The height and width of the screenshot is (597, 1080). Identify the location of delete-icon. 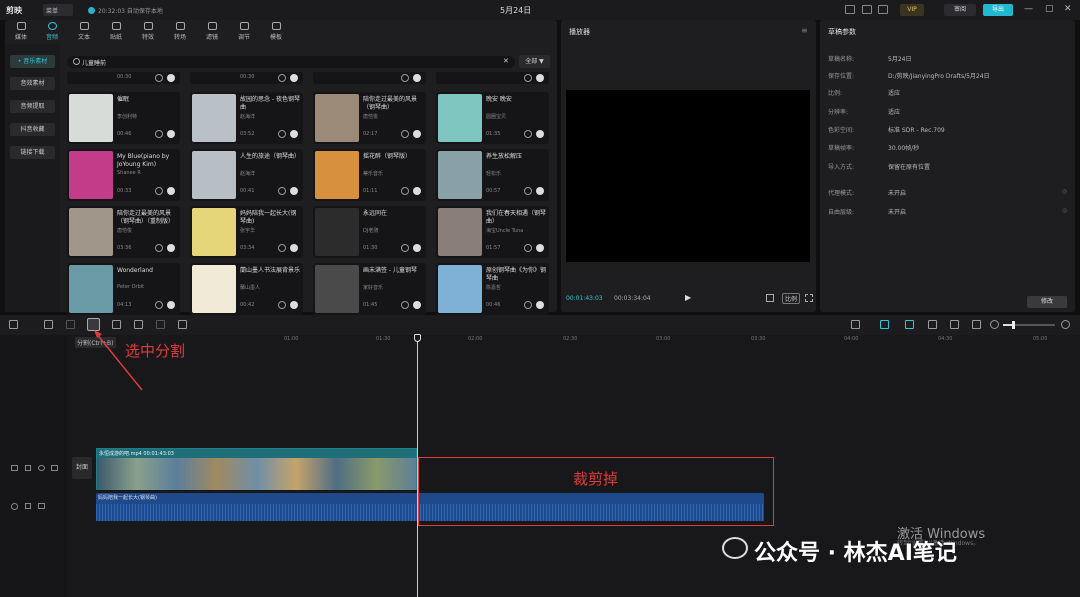
(160, 324).